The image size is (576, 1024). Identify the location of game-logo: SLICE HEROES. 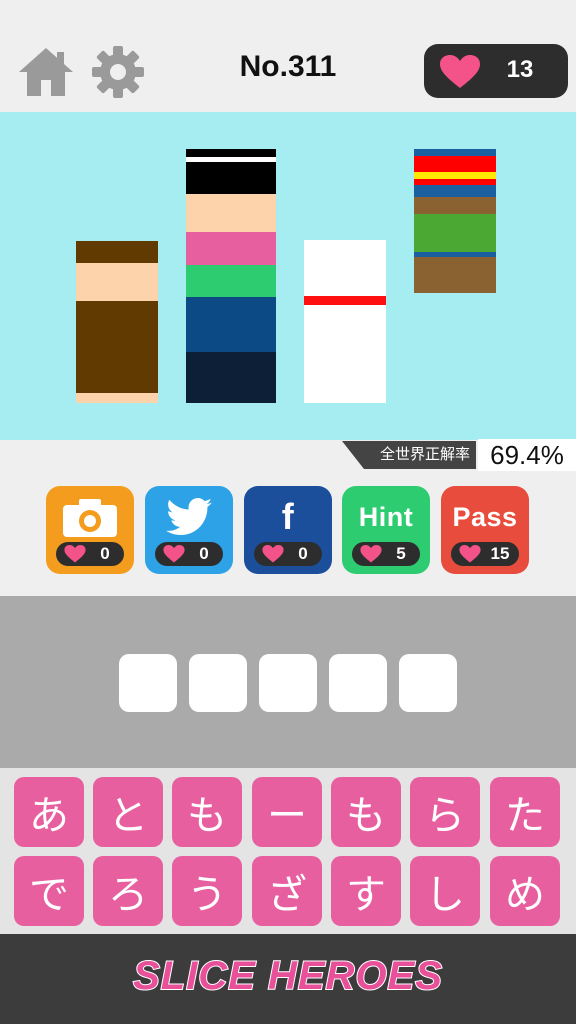
(288, 976).